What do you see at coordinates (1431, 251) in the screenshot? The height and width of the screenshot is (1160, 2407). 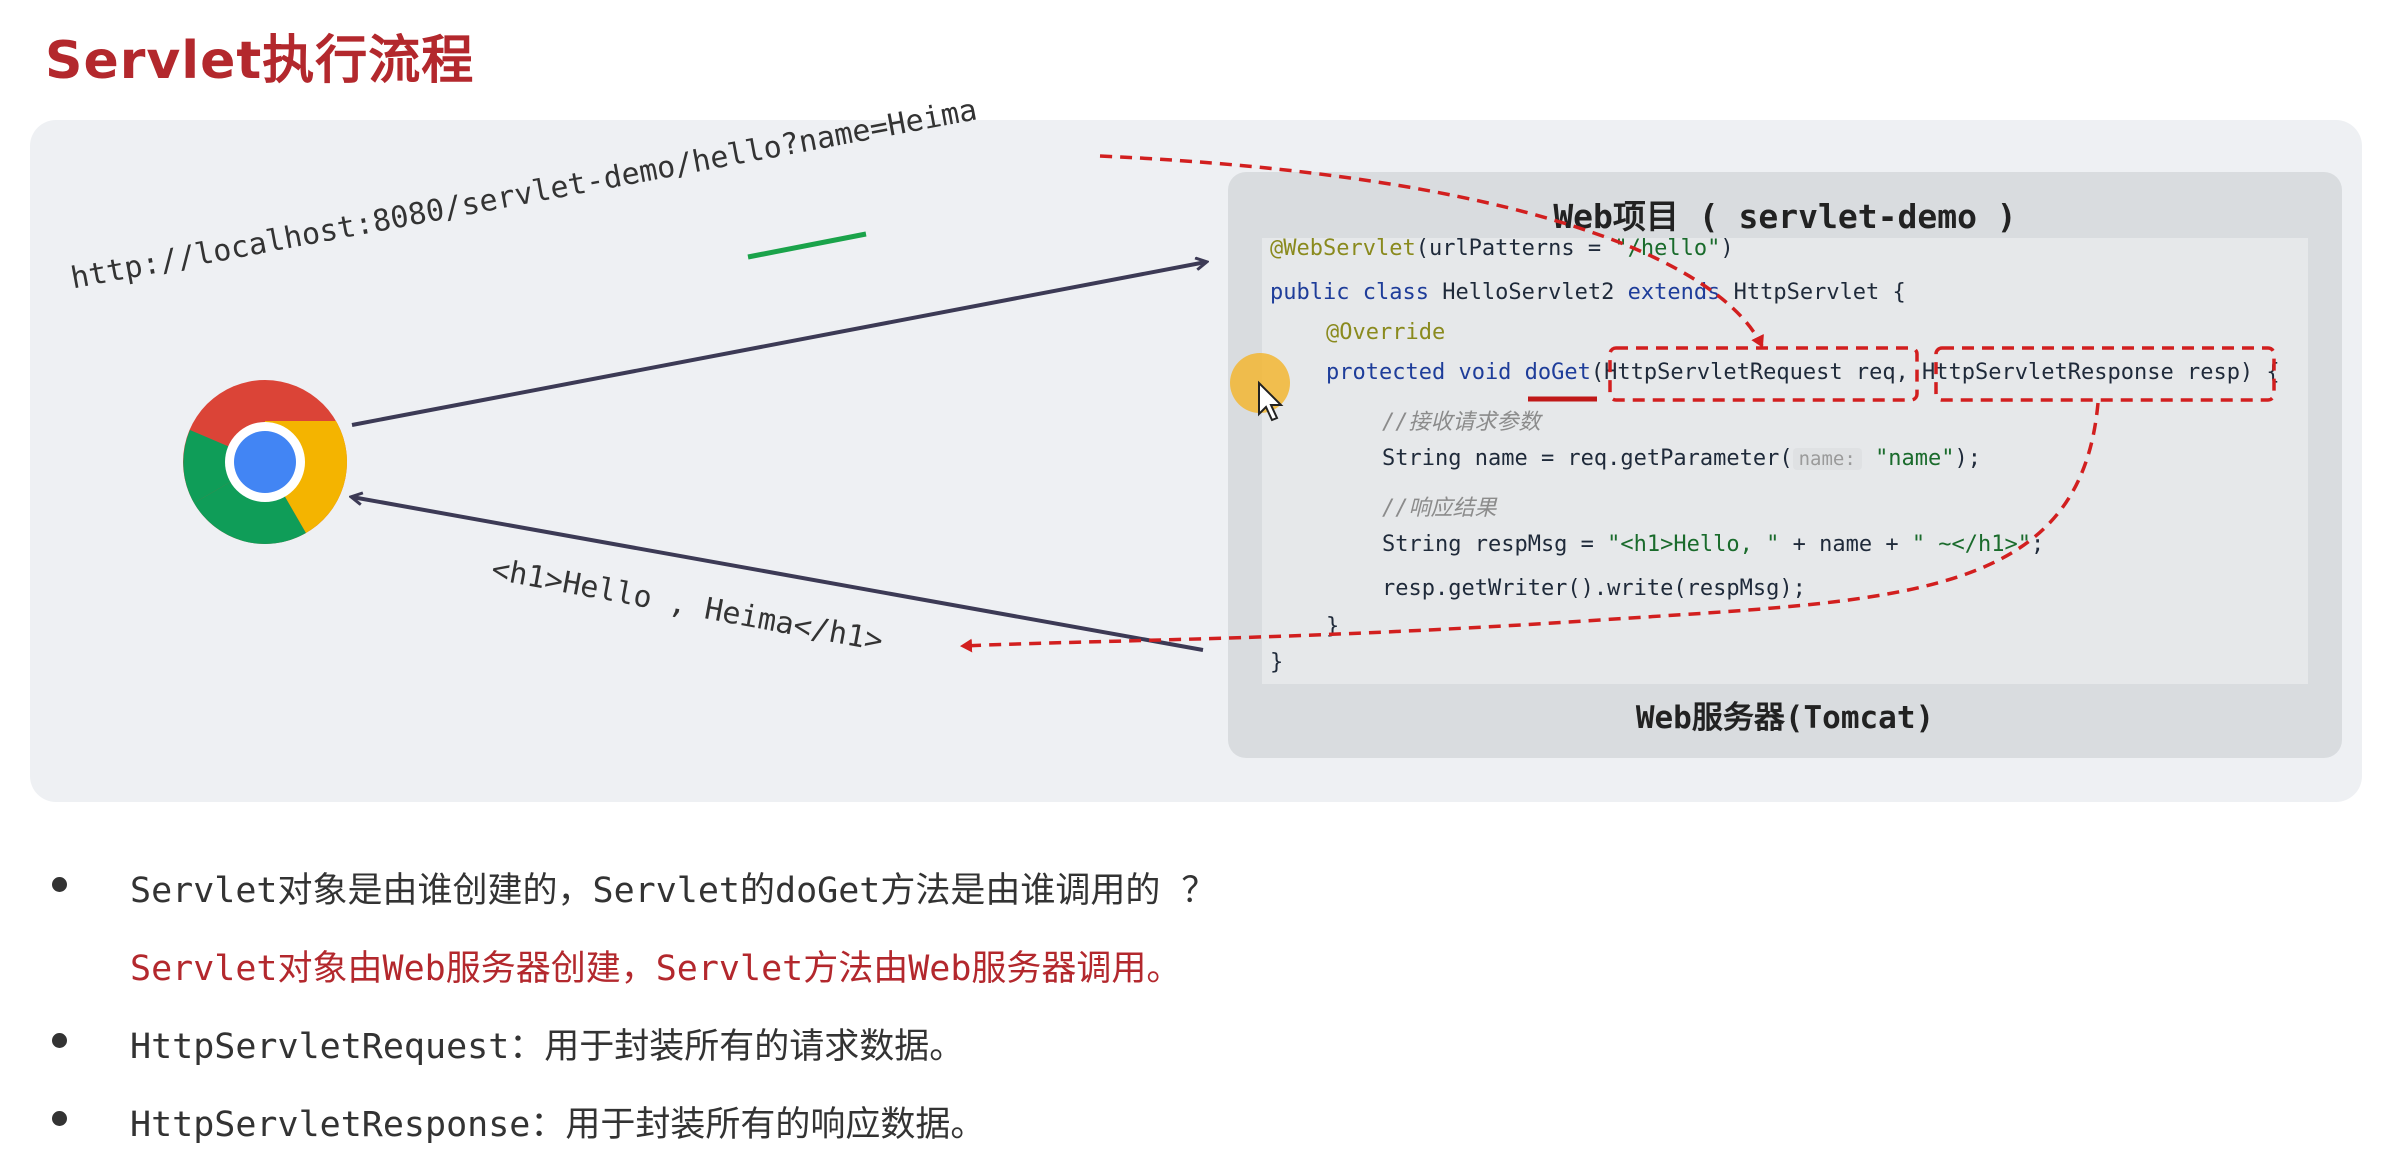 I see `request-flow-dashed-arrow` at bounding box center [1431, 251].